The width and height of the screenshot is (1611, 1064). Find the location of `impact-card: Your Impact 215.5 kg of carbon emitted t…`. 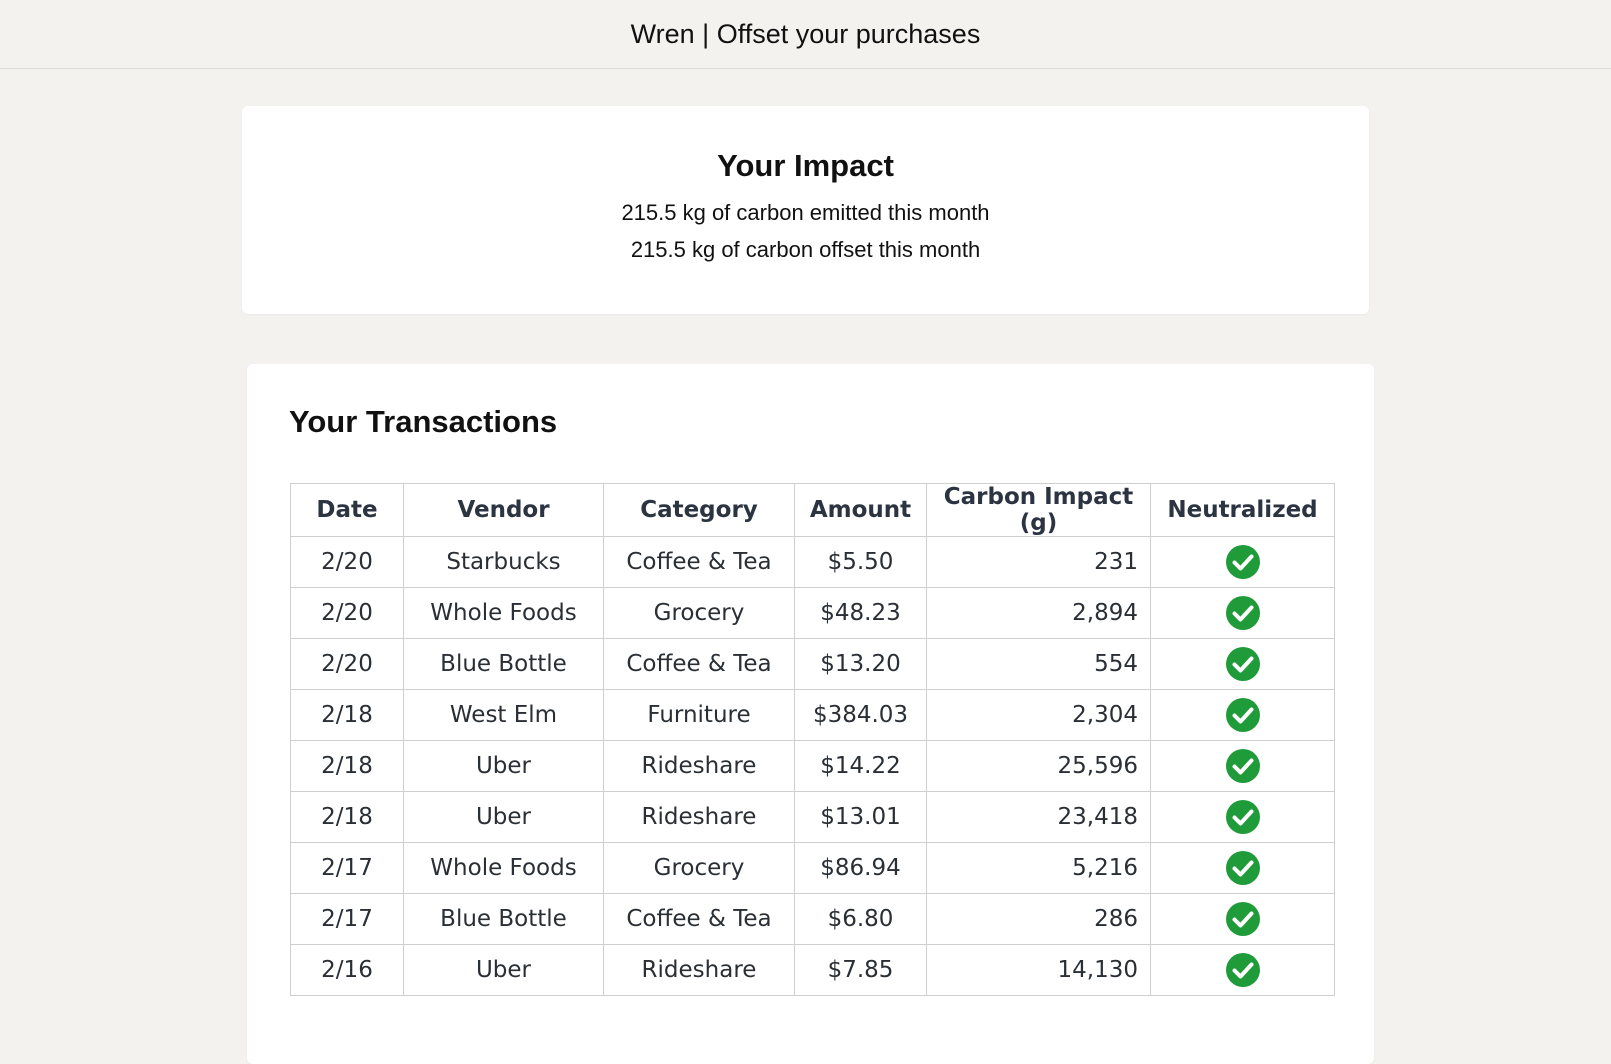

impact-card: Your Impact 215.5 kg of carbon emitted t… is located at coordinates (805, 210).